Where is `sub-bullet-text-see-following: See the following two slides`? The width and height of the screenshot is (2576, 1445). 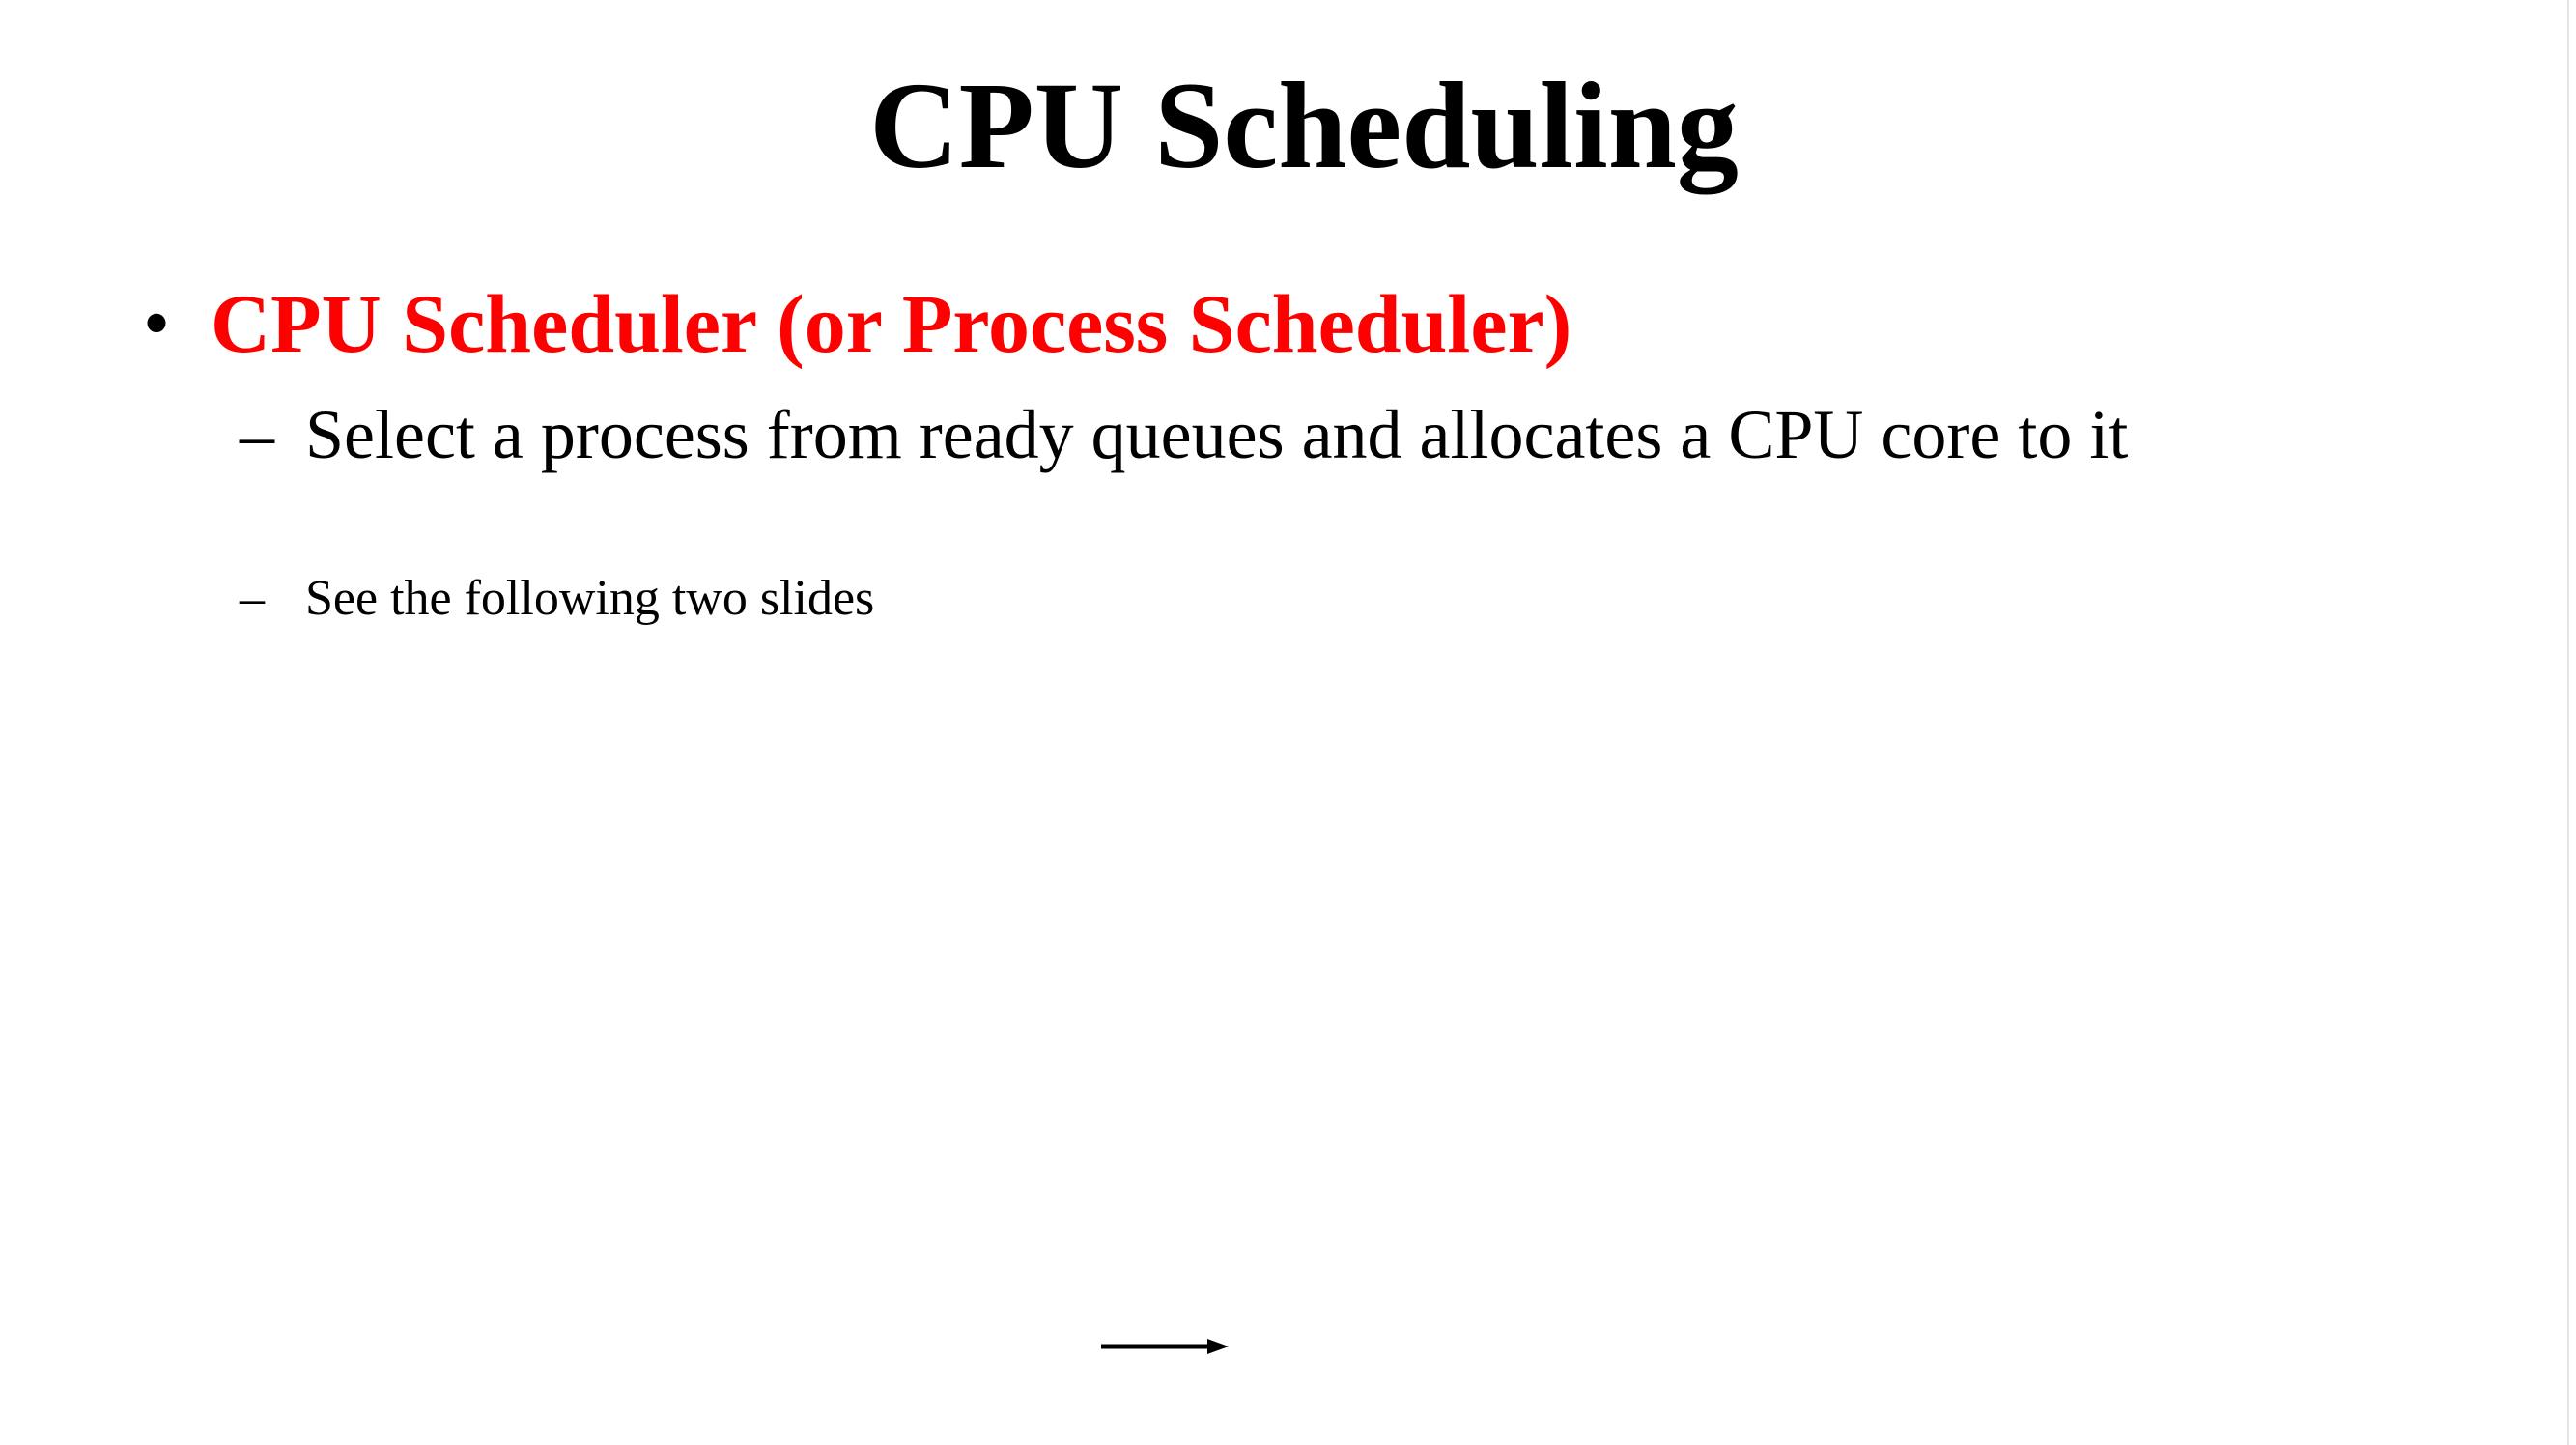
sub-bullet-text-see-following: See the following two slides is located at coordinates (590, 598).